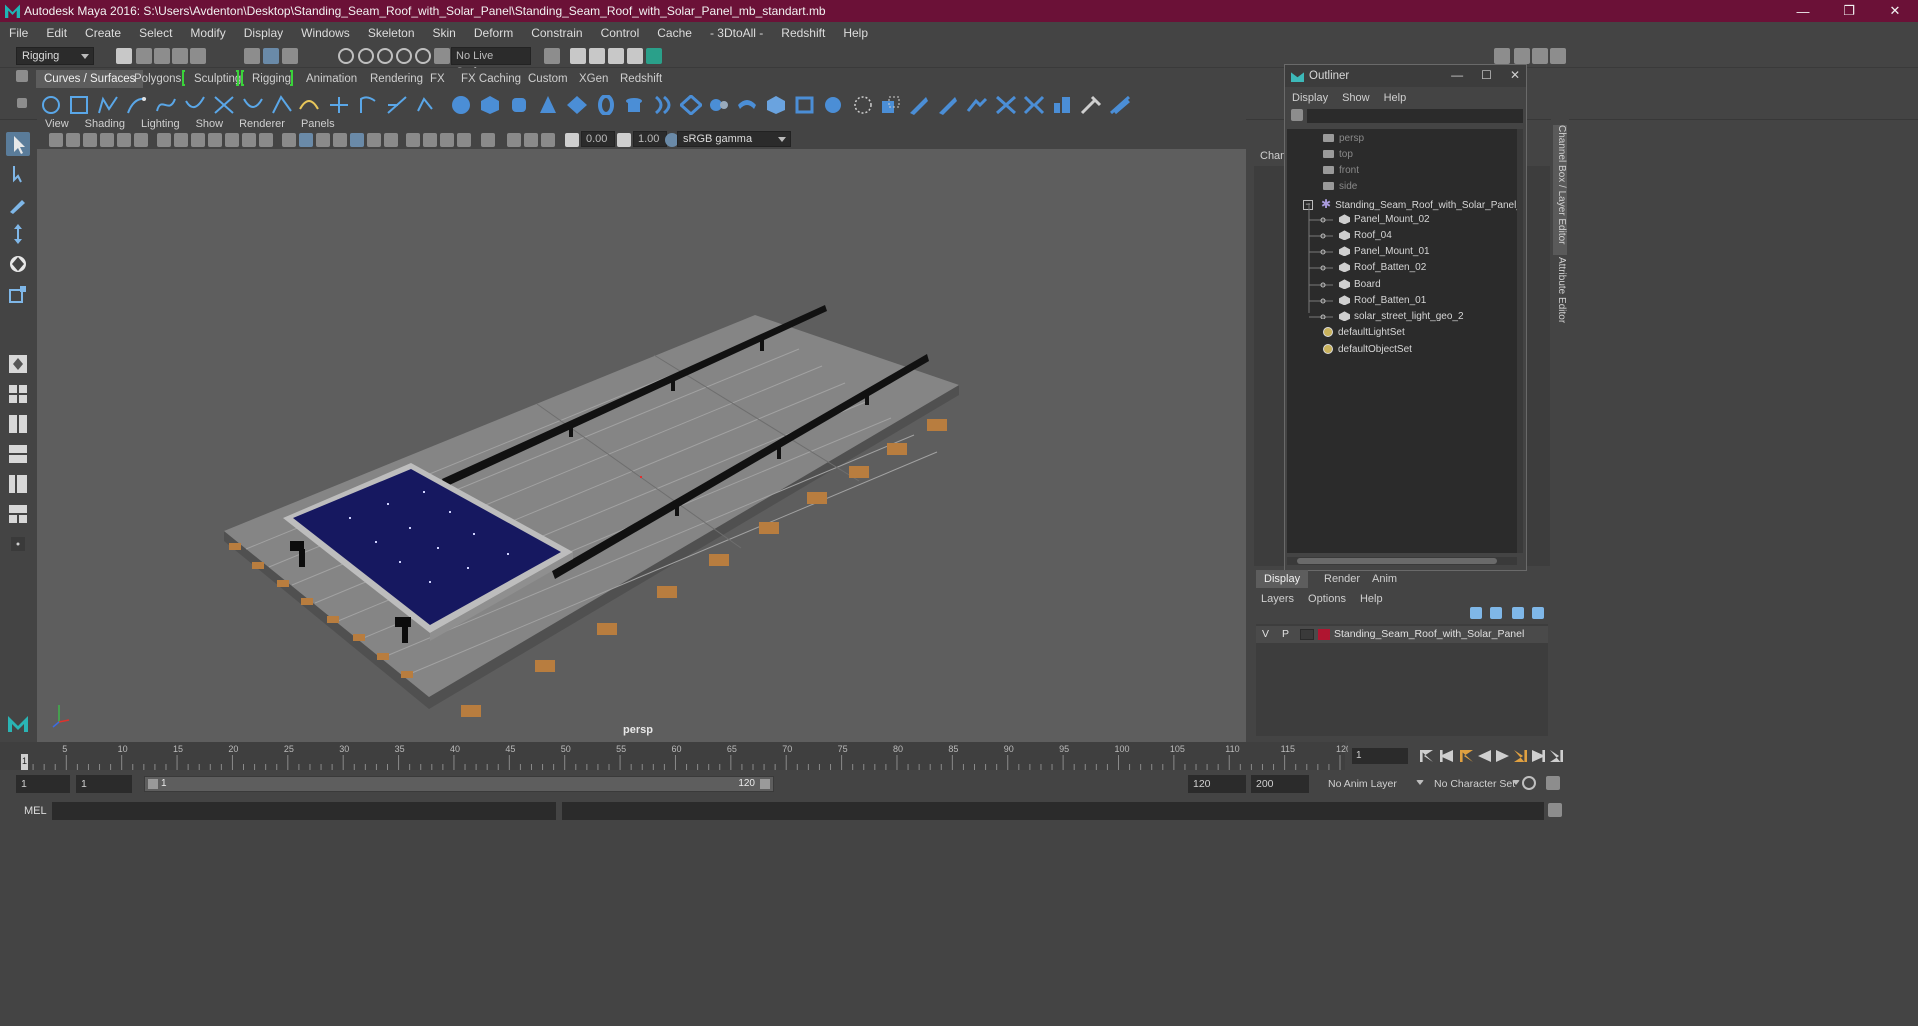 The image size is (1918, 1026). What do you see at coordinates (79, 105) in the screenshot?
I see `nurbs-square-icon` at bounding box center [79, 105].